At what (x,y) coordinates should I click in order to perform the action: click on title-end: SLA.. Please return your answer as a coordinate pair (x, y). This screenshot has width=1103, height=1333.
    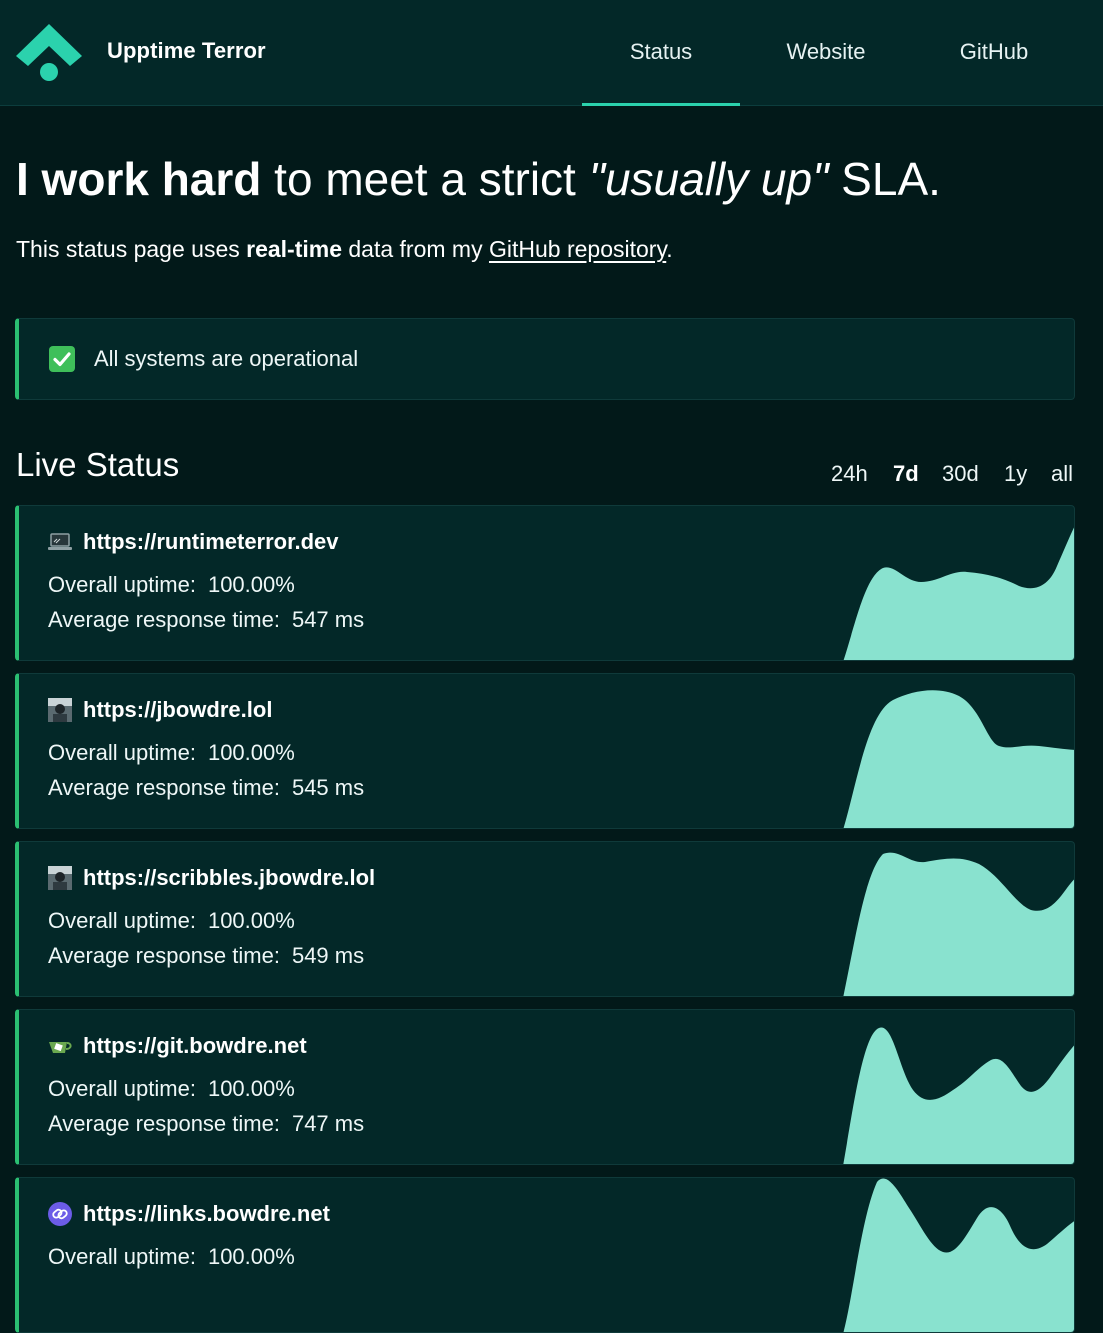
    Looking at the image, I should click on (884, 179).